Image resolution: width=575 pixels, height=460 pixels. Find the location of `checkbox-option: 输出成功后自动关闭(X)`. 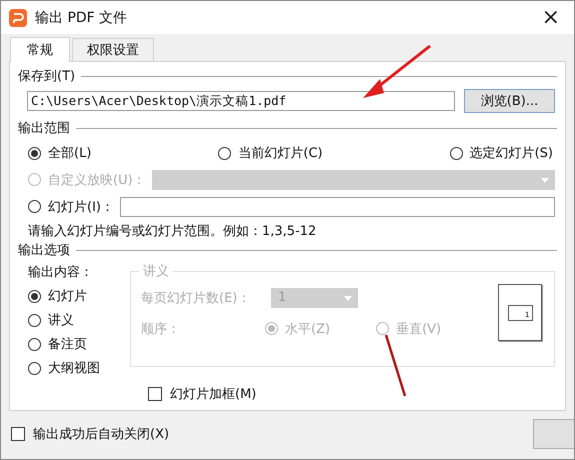

checkbox-option: 输出成功后自动关闭(X) is located at coordinates (90, 434).